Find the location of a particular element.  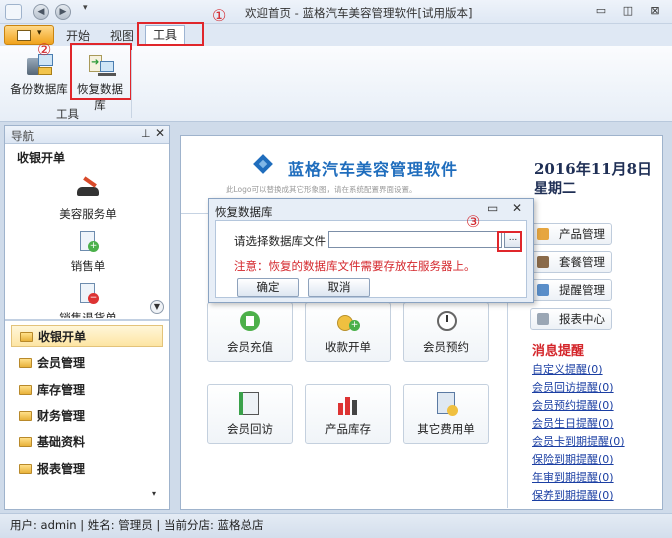

coins-icon: + is located at coordinates (348, 322).